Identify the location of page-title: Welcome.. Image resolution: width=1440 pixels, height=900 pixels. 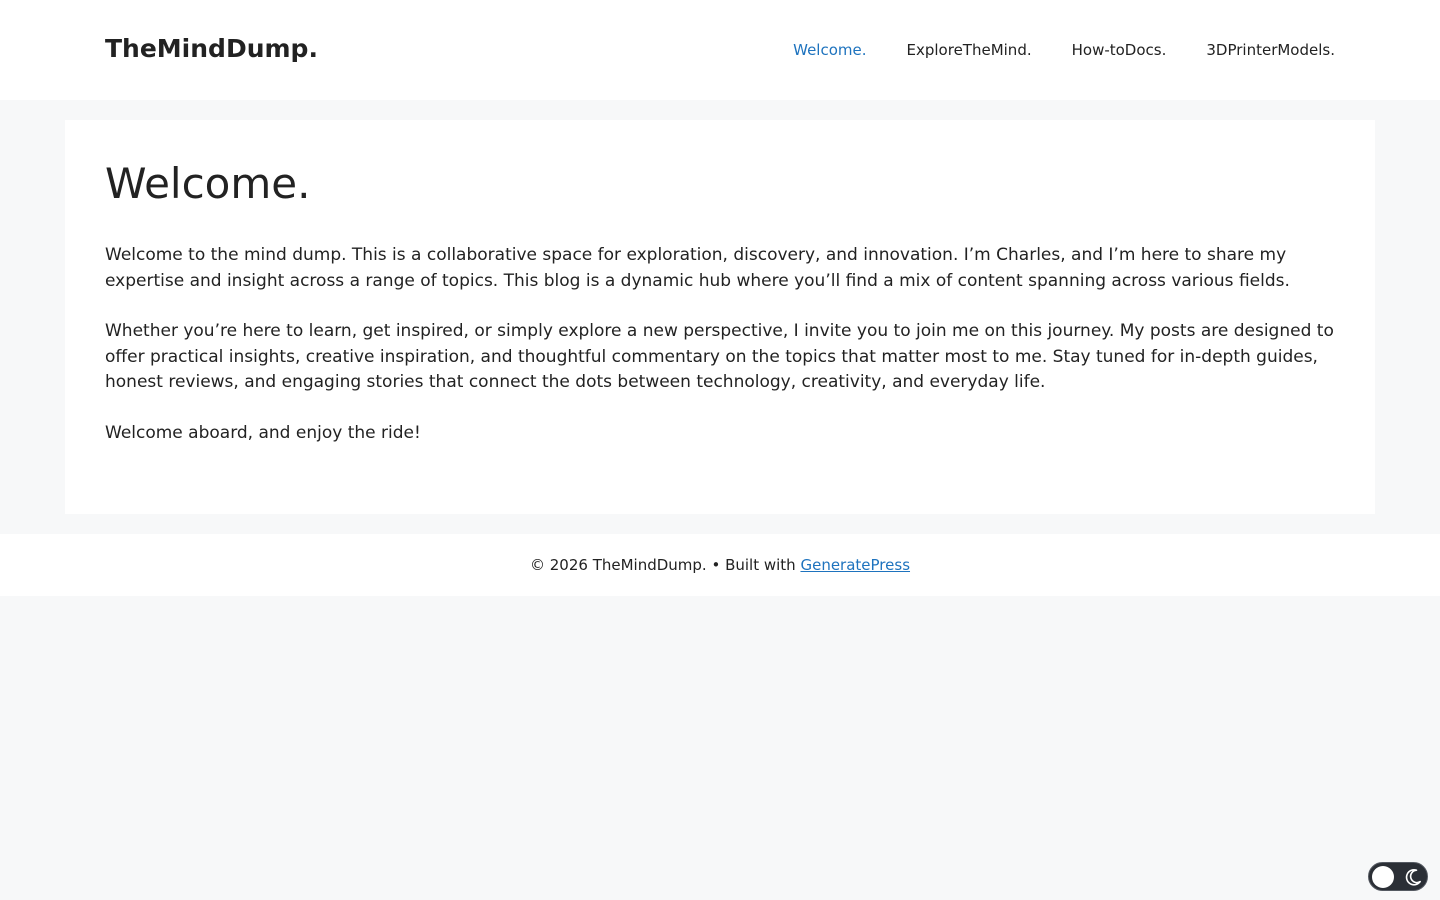
(208, 183).